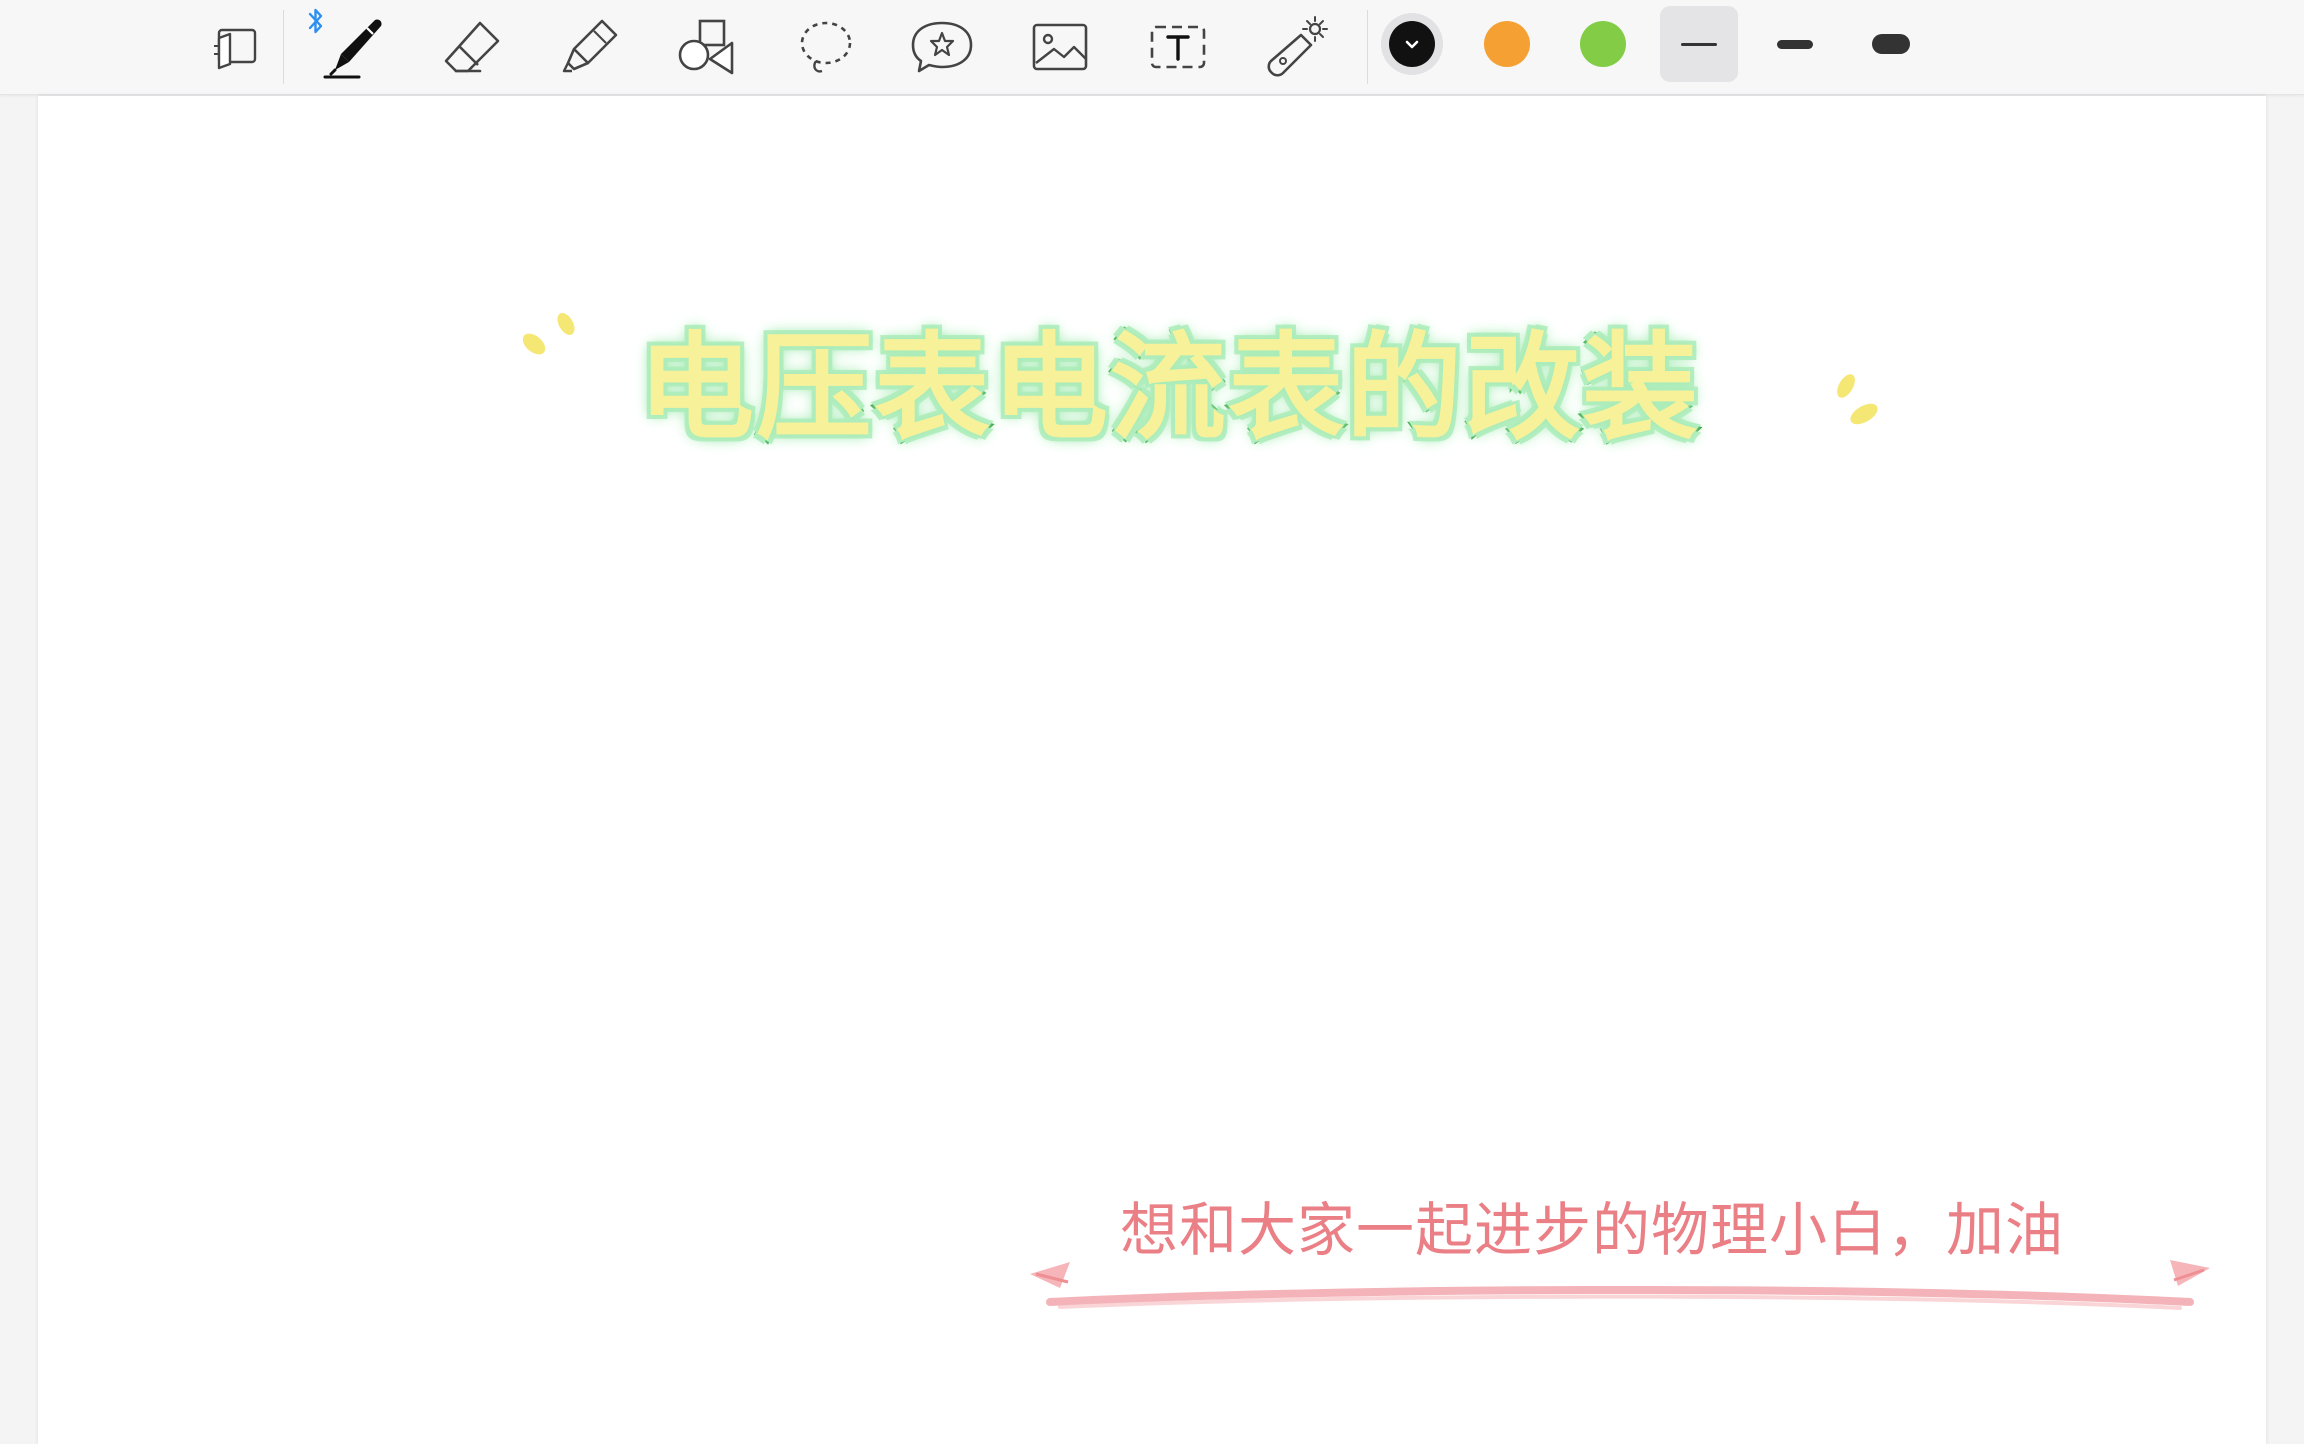 The width and height of the screenshot is (2304, 1444). I want to click on eraser-icon, so click(472, 47).